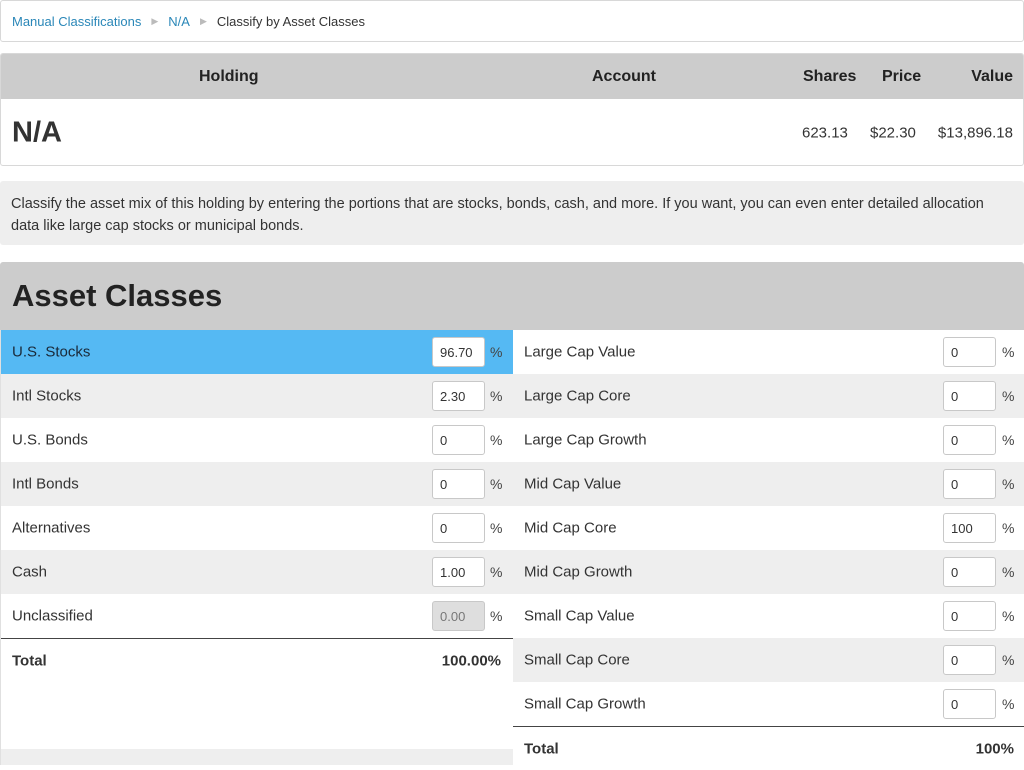 Image resolution: width=1024 pixels, height=770 pixels. I want to click on asset-label: Intl Bonds, so click(45, 484).